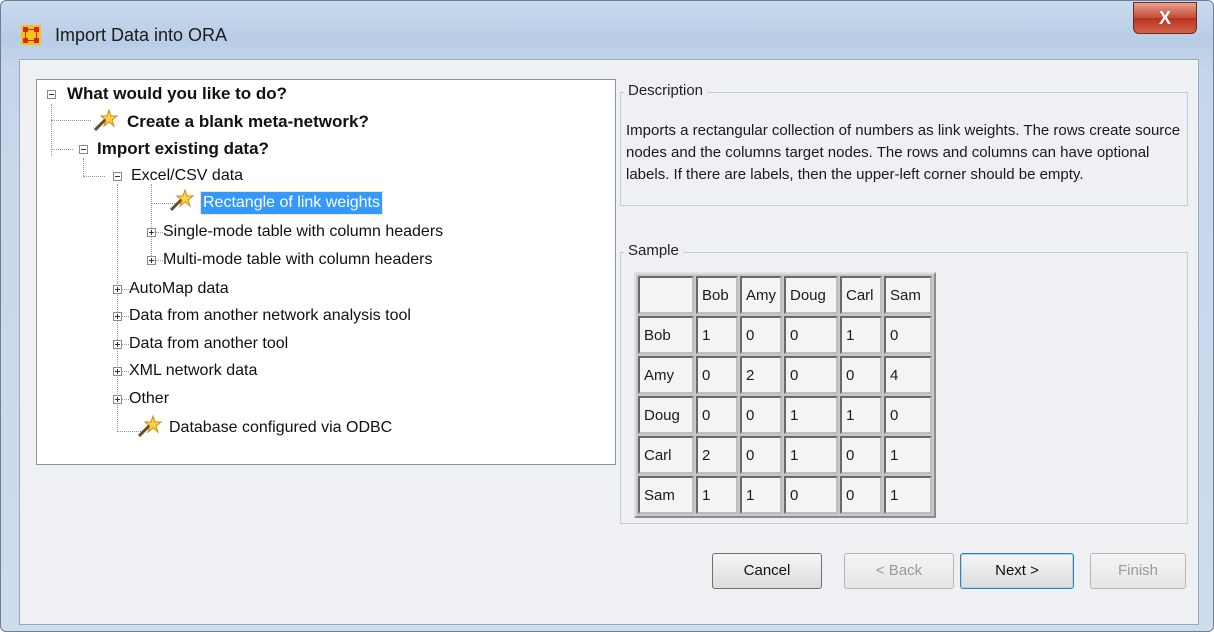 The image size is (1214, 632). What do you see at coordinates (117, 289) in the screenshot?
I see `expand-automap-toggle` at bounding box center [117, 289].